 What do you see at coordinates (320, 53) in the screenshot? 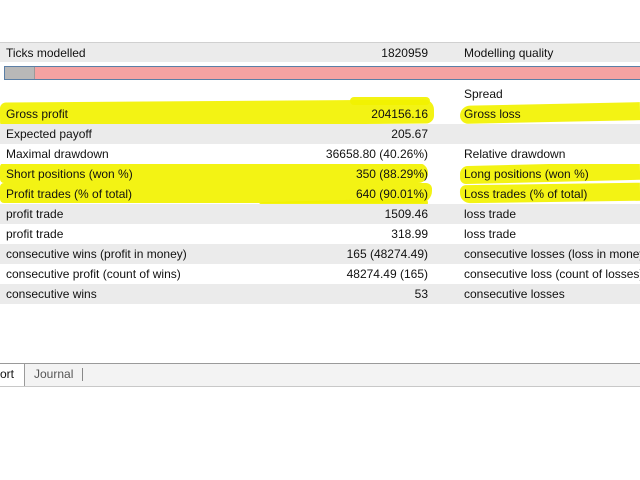
I see `ticks-modelled-row: Ticks modelled 1820959 Modelling quality` at bounding box center [320, 53].